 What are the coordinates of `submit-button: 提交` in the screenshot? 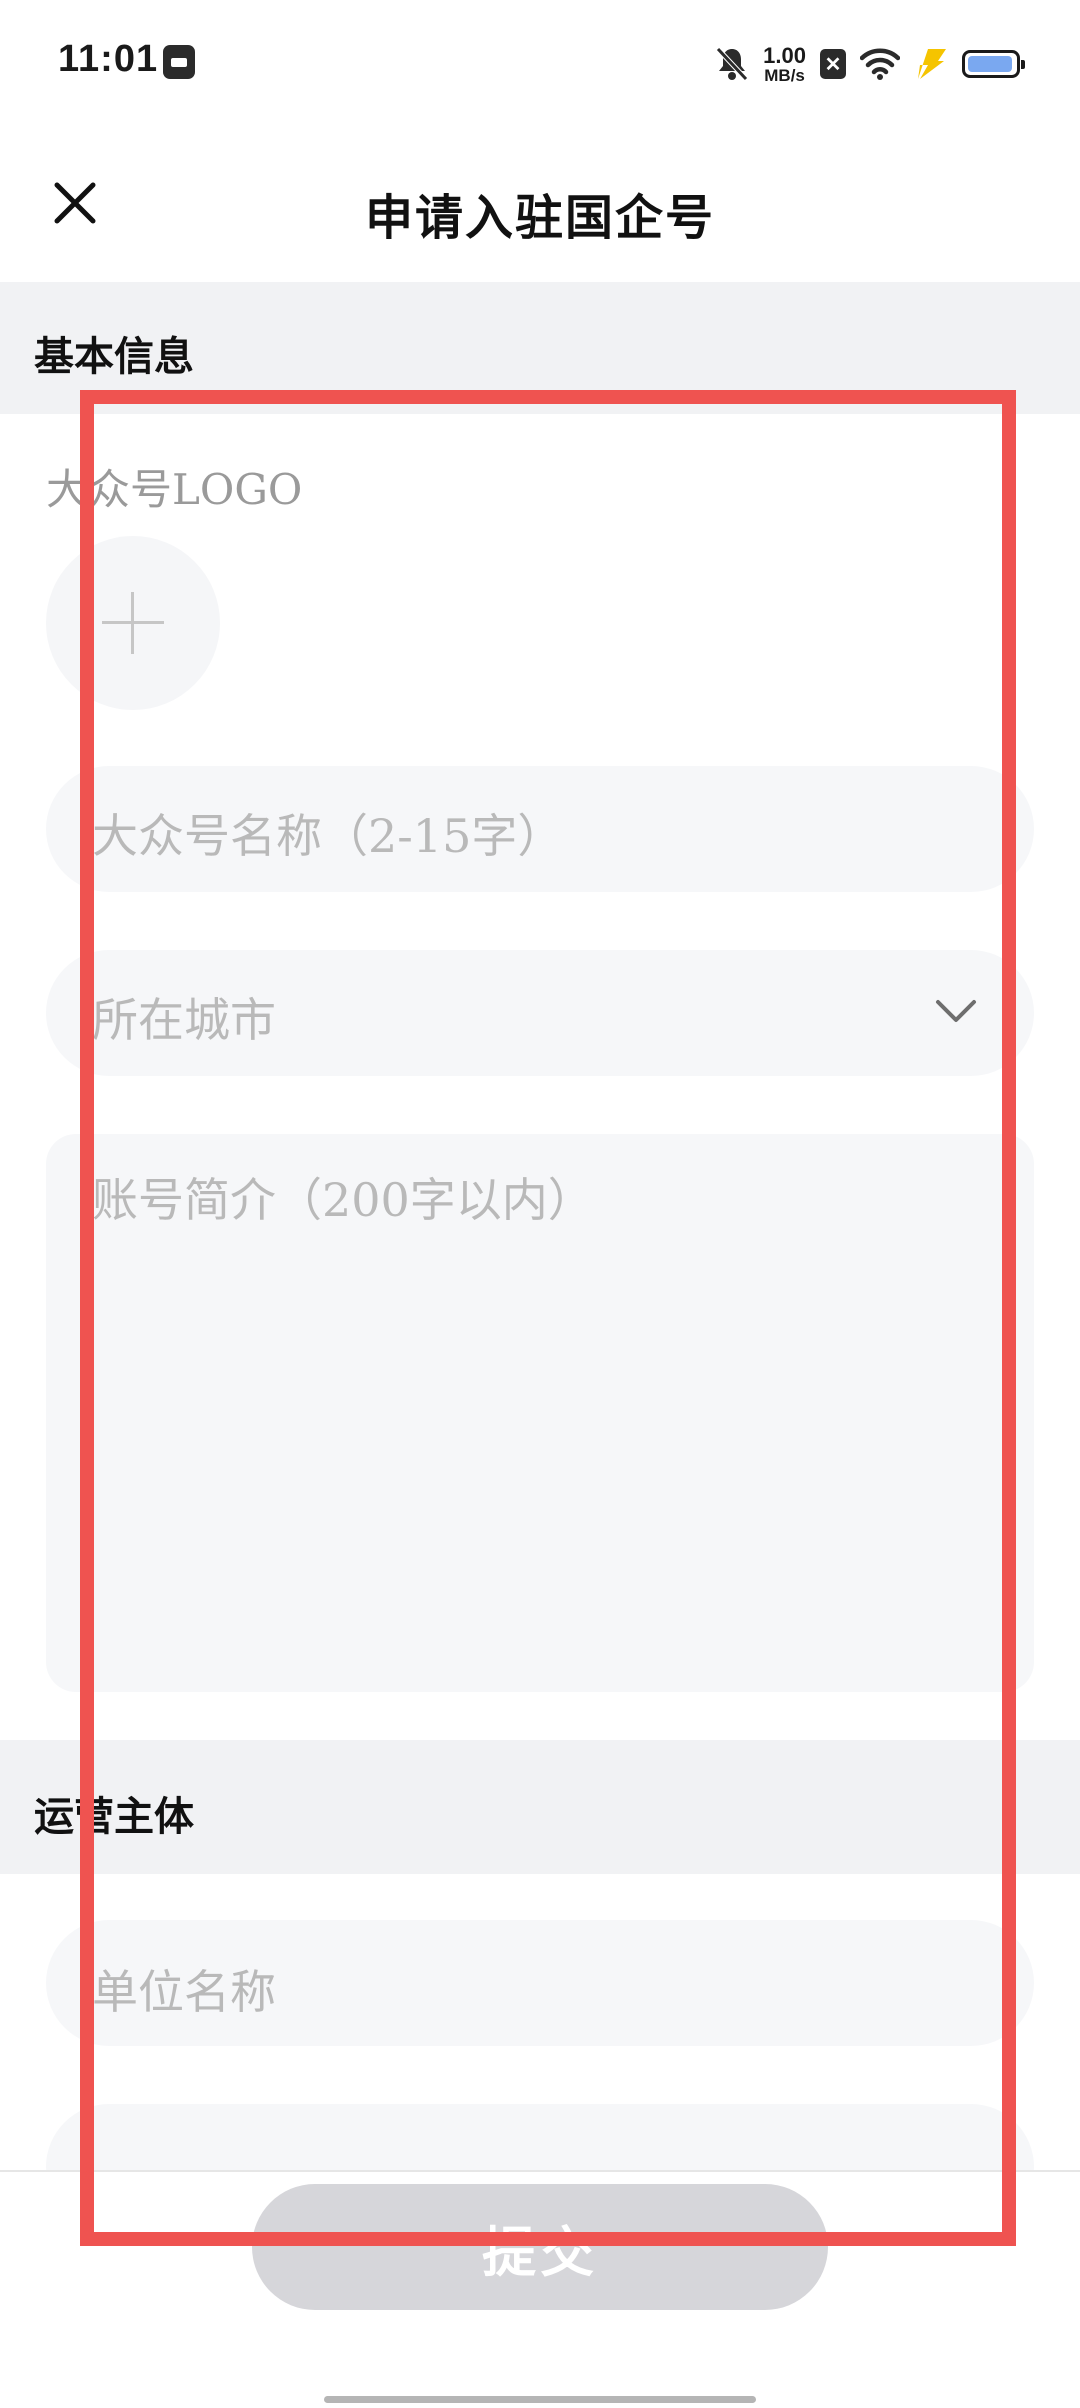 It's located at (540, 2247).